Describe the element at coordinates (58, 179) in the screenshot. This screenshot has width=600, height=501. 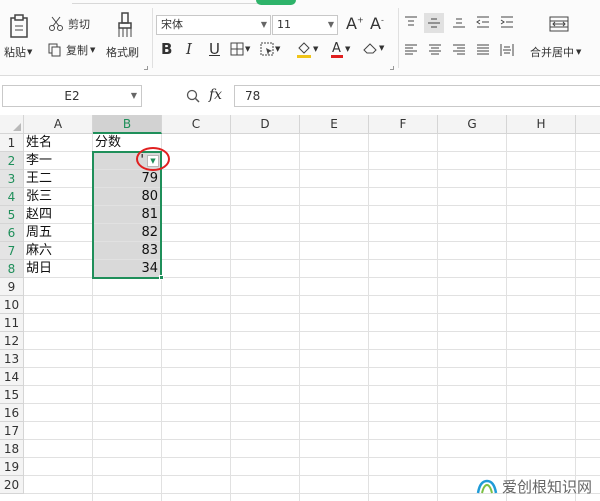
I see `cell-a3: 王二` at that location.